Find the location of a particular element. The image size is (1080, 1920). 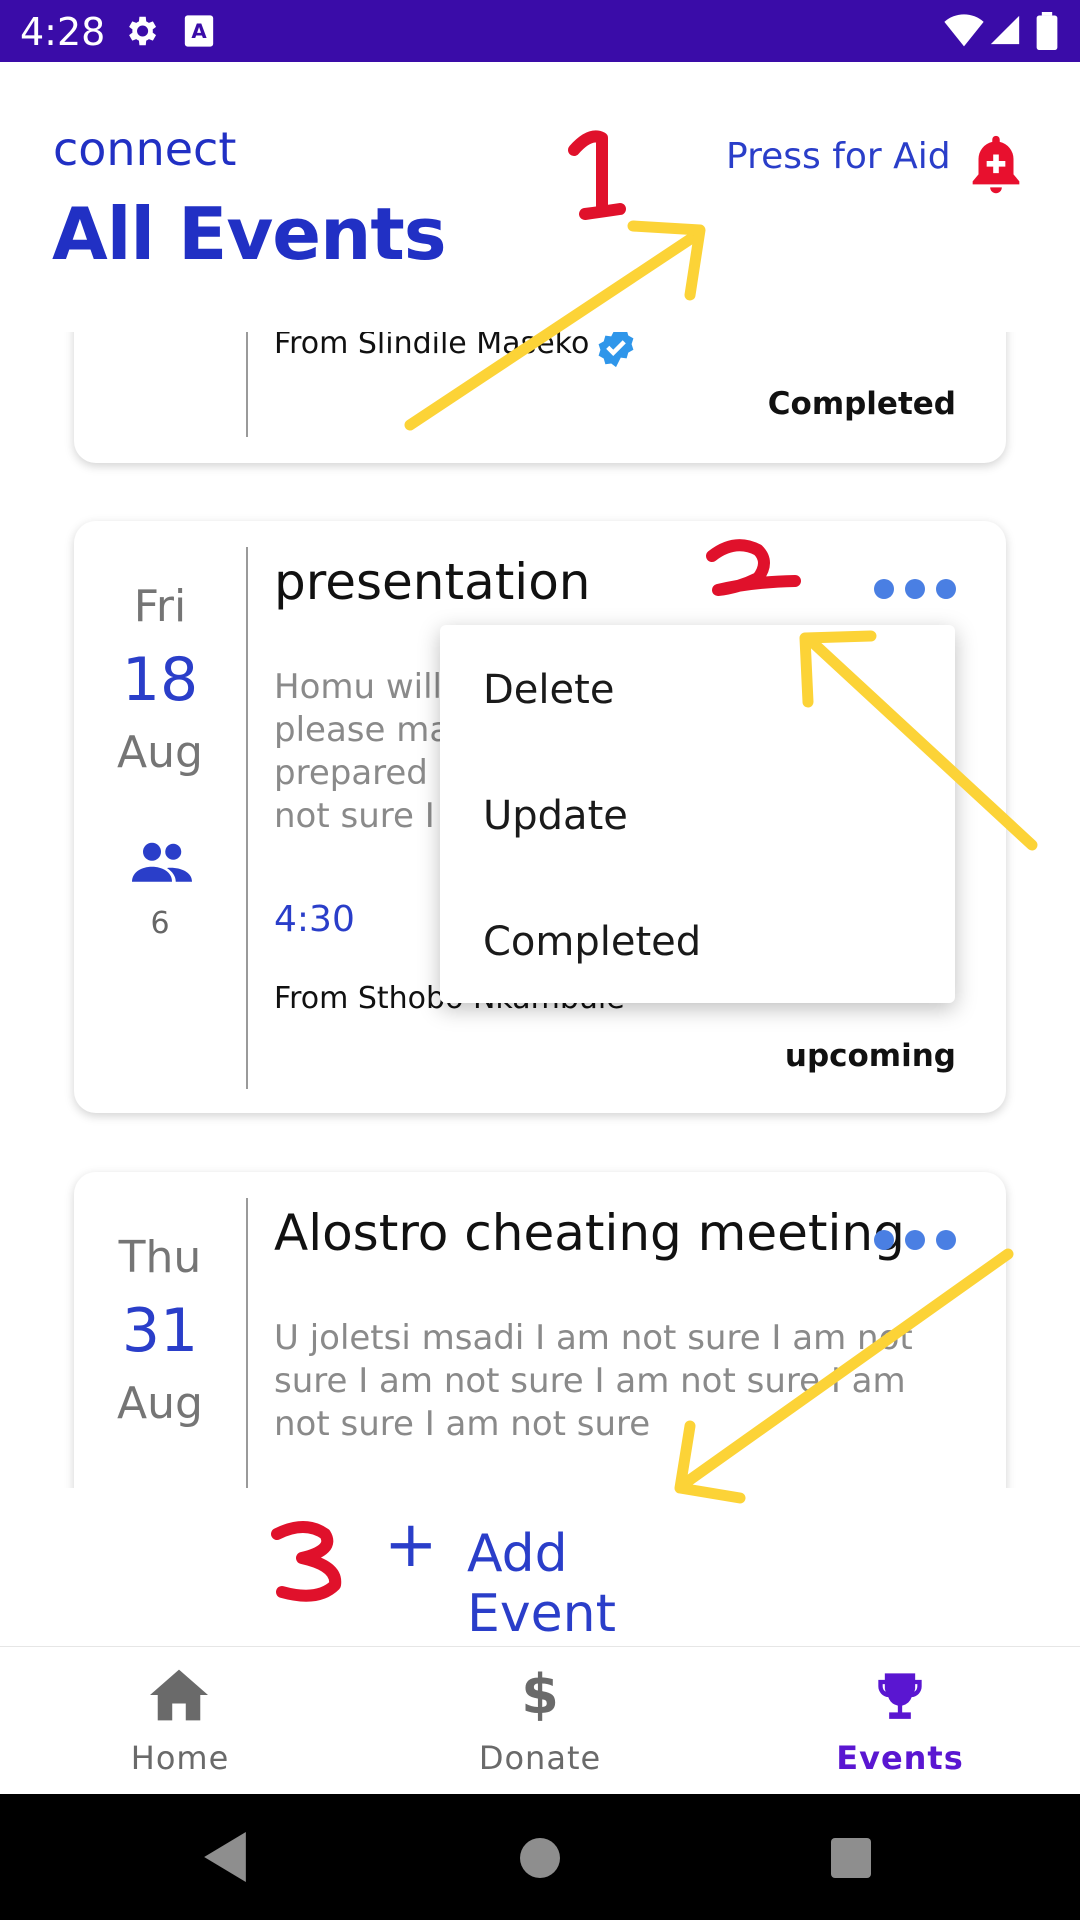

press-for-aid-button: Press for Aid is located at coordinates (880, 172).